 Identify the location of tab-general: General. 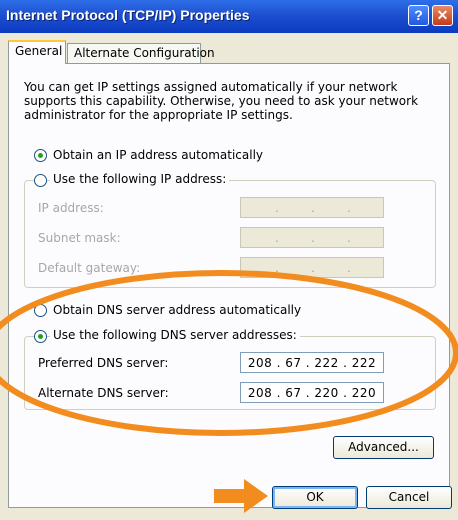
(37, 52).